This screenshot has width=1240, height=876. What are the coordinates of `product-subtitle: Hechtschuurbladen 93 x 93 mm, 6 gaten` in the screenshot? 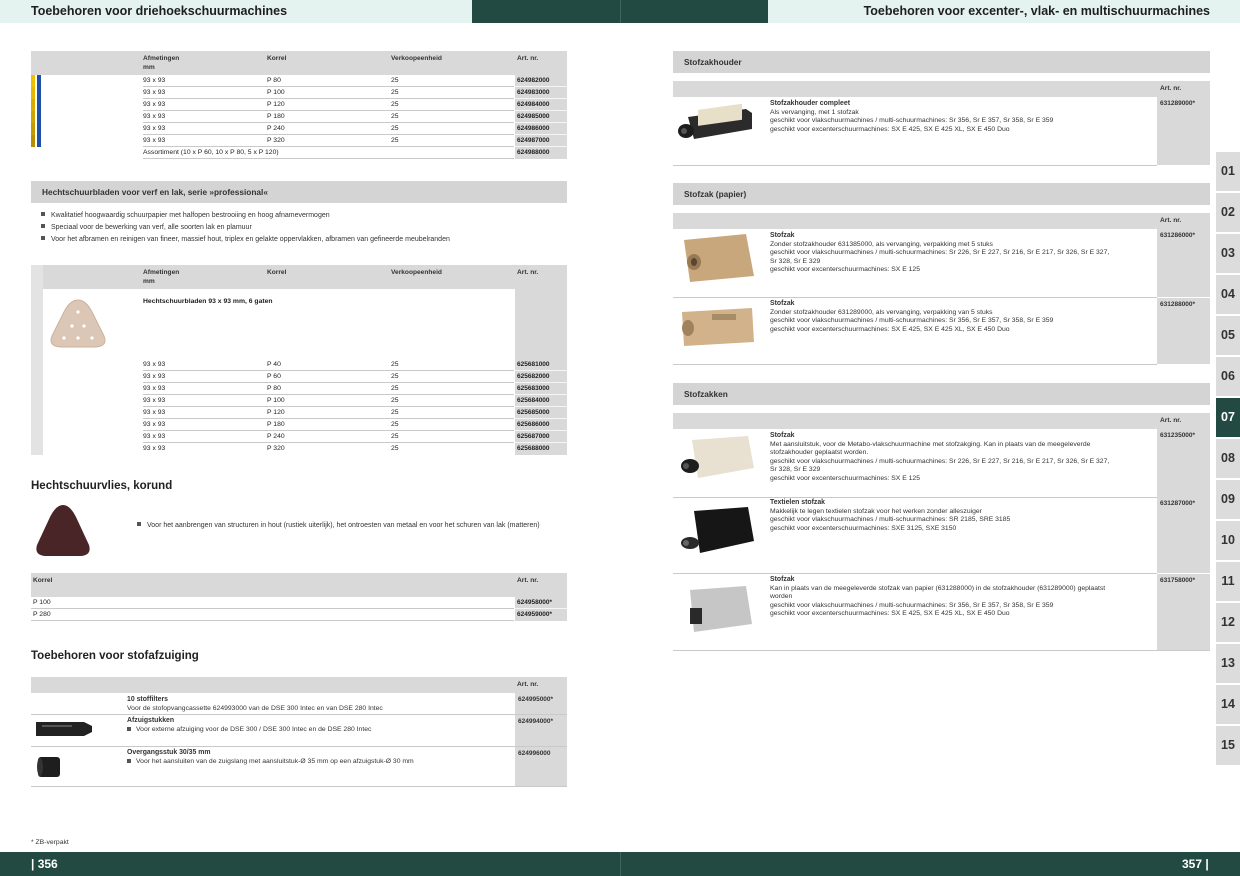 It's located at (208, 301).